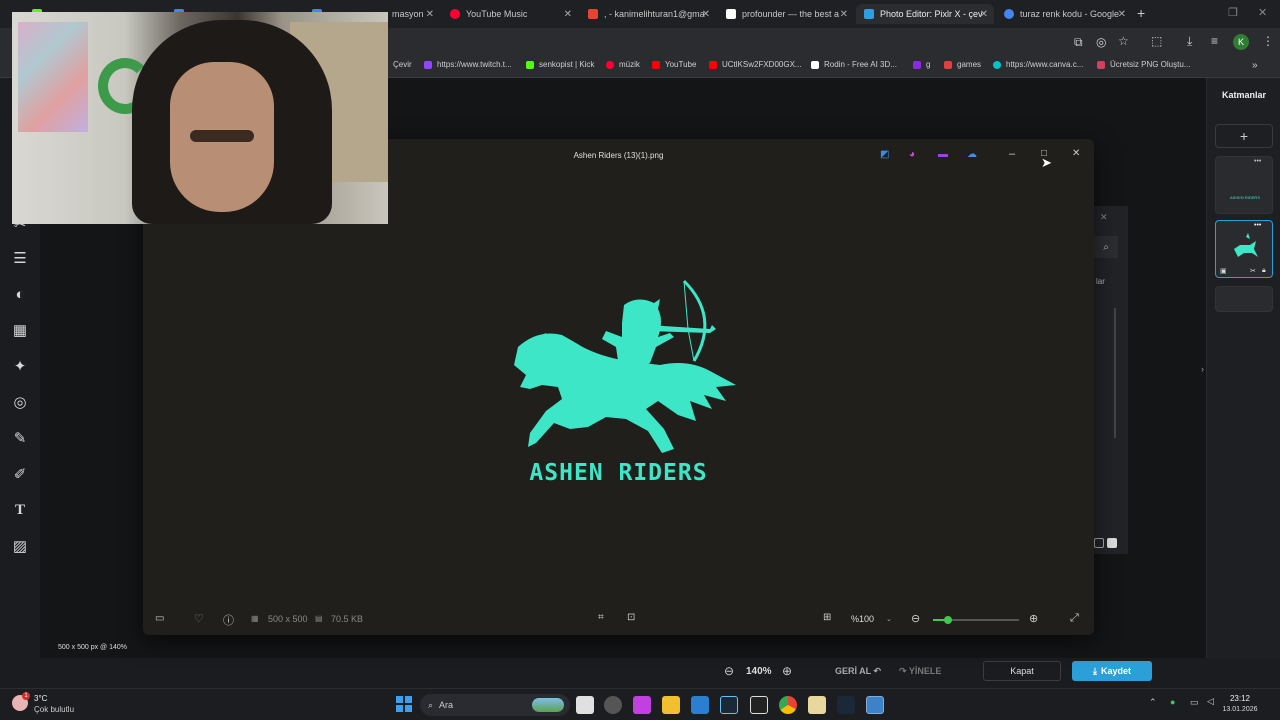 The height and width of the screenshot is (720, 1280). What do you see at coordinates (827, 617) in the screenshot?
I see `fit-to-window-icon: ⊞` at bounding box center [827, 617].